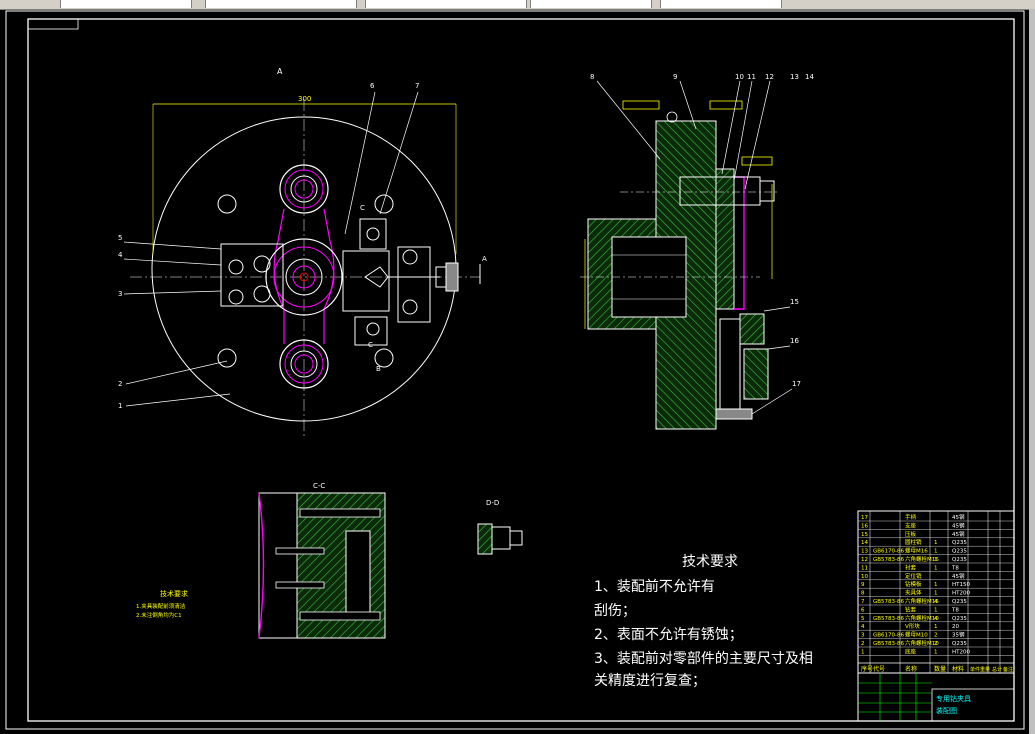 The image size is (1035, 734). I want to click on section-dd-label: D-D, so click(492, 503).